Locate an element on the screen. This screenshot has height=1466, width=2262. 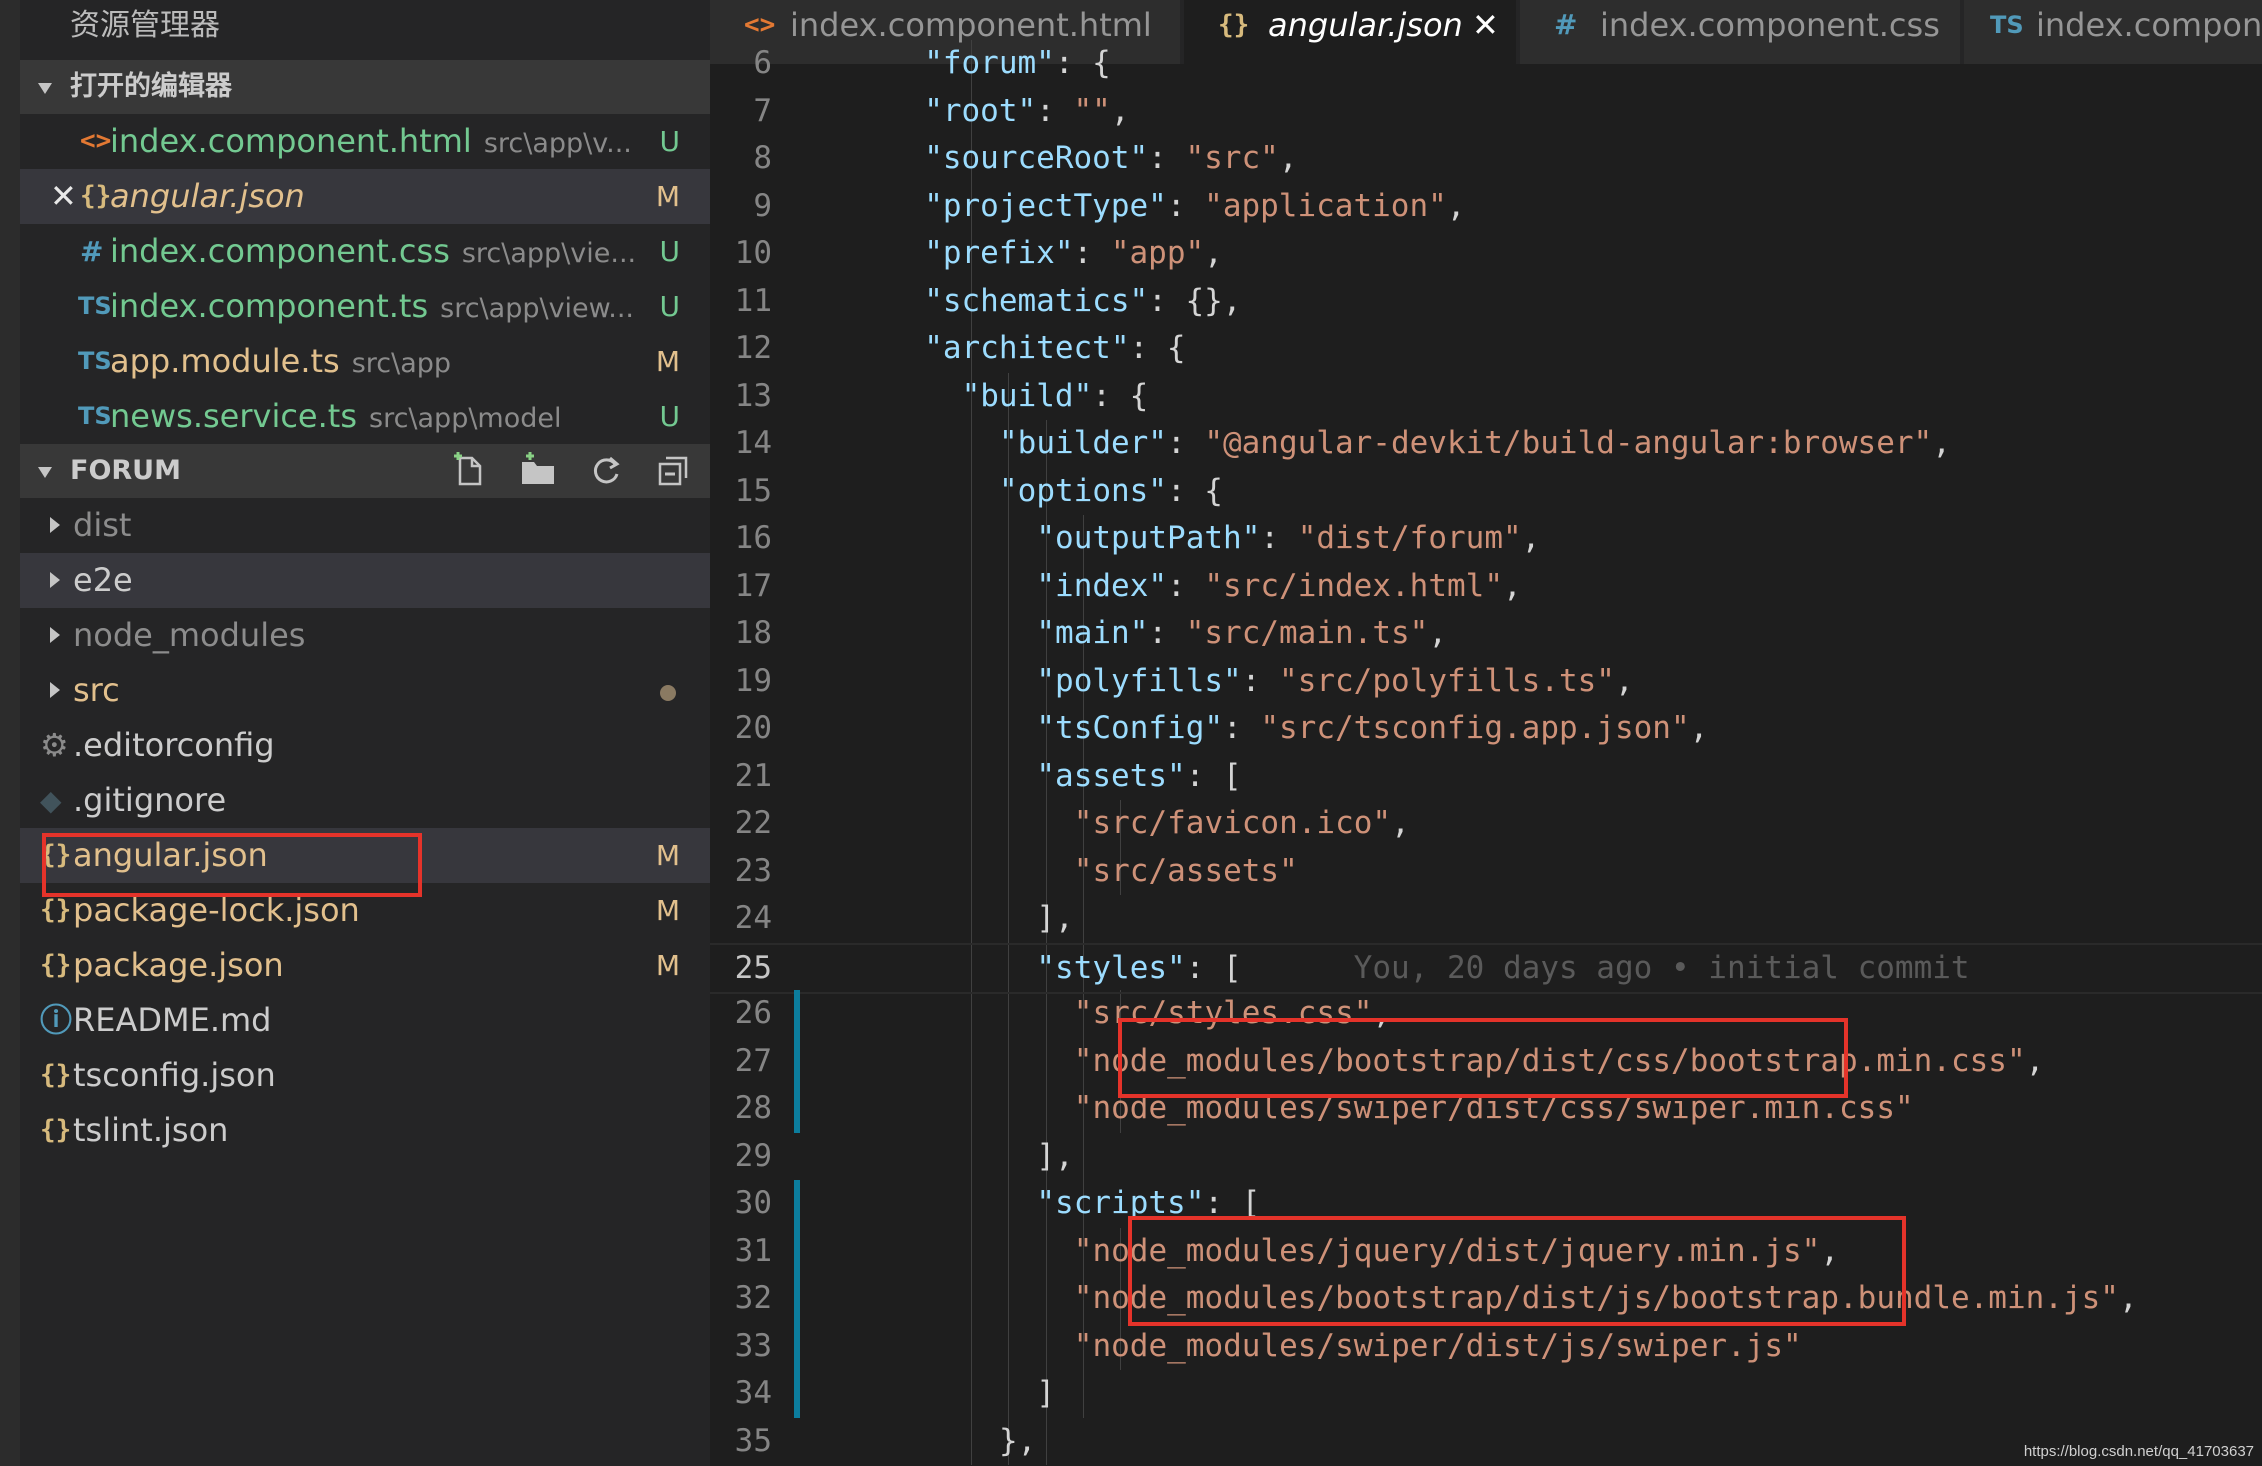
file-item: {} tsconfig.json is located at coordinates (365, 1075).